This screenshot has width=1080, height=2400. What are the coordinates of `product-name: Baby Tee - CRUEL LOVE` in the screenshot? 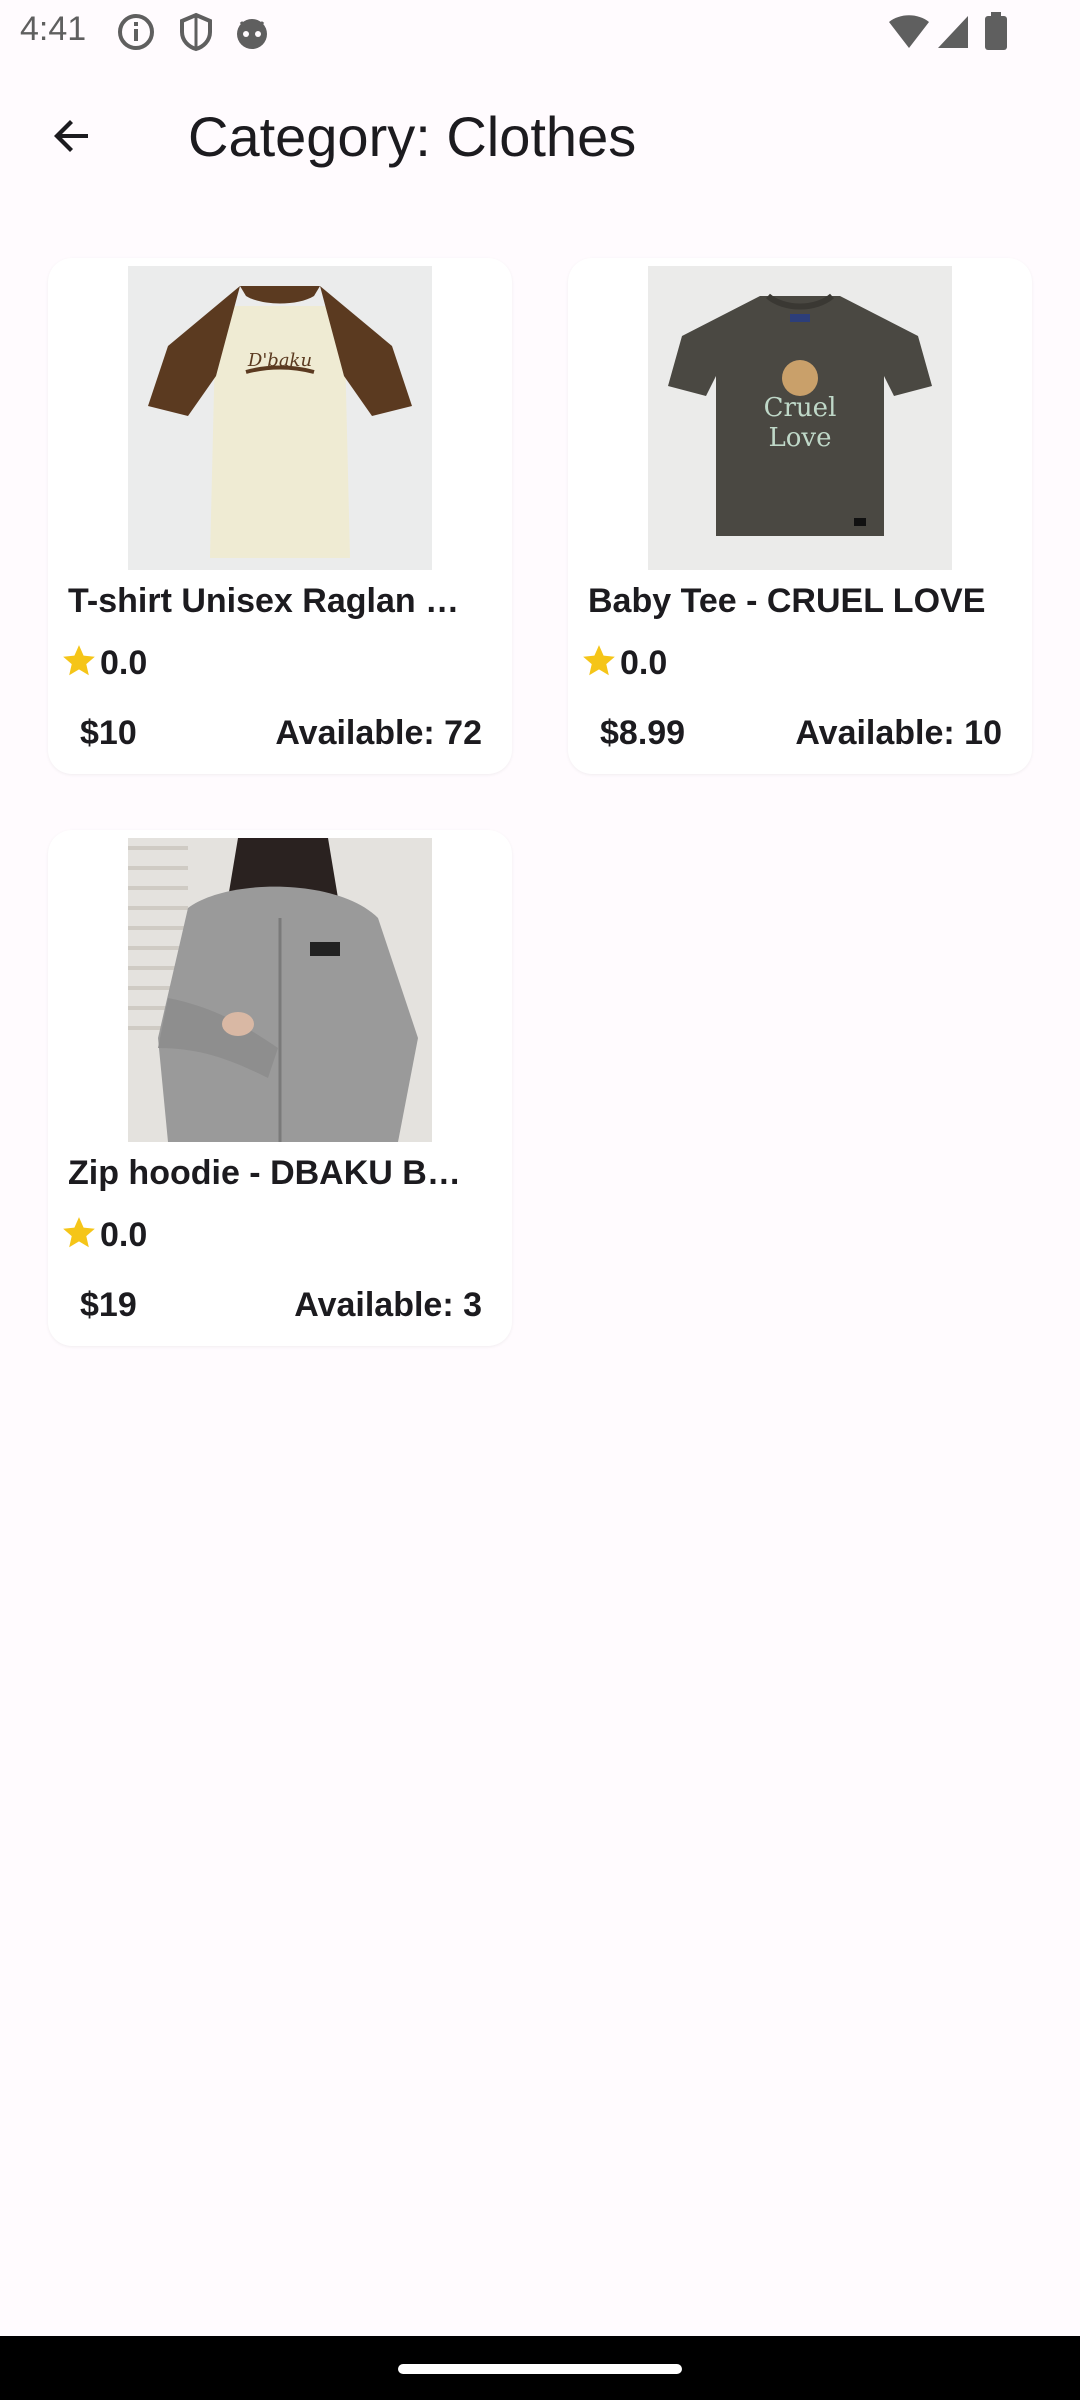 It's located at (787, 601).